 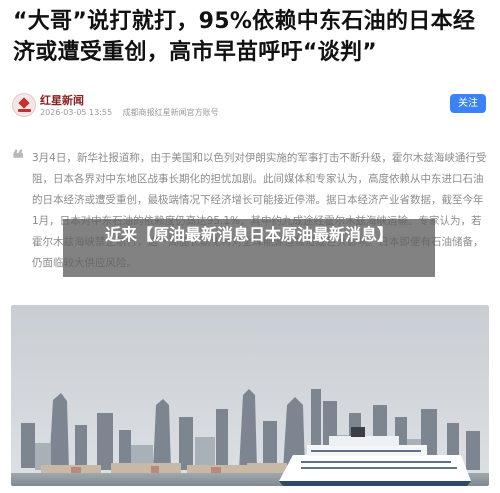 I want to click on source-meta: 2026-03-05 13:55 成都商报红星新闻官方账号, so click(x=133, y=112).